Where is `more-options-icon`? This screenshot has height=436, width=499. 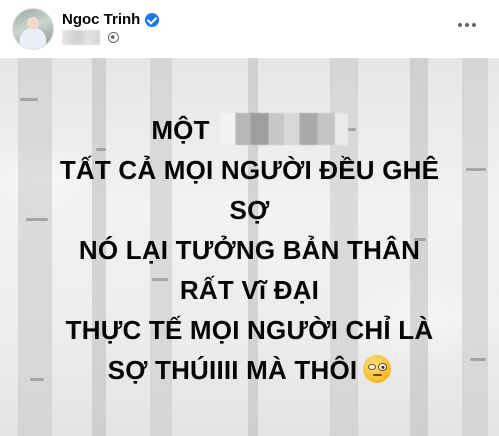
more-options-icon is located at coordinates (467, 25).